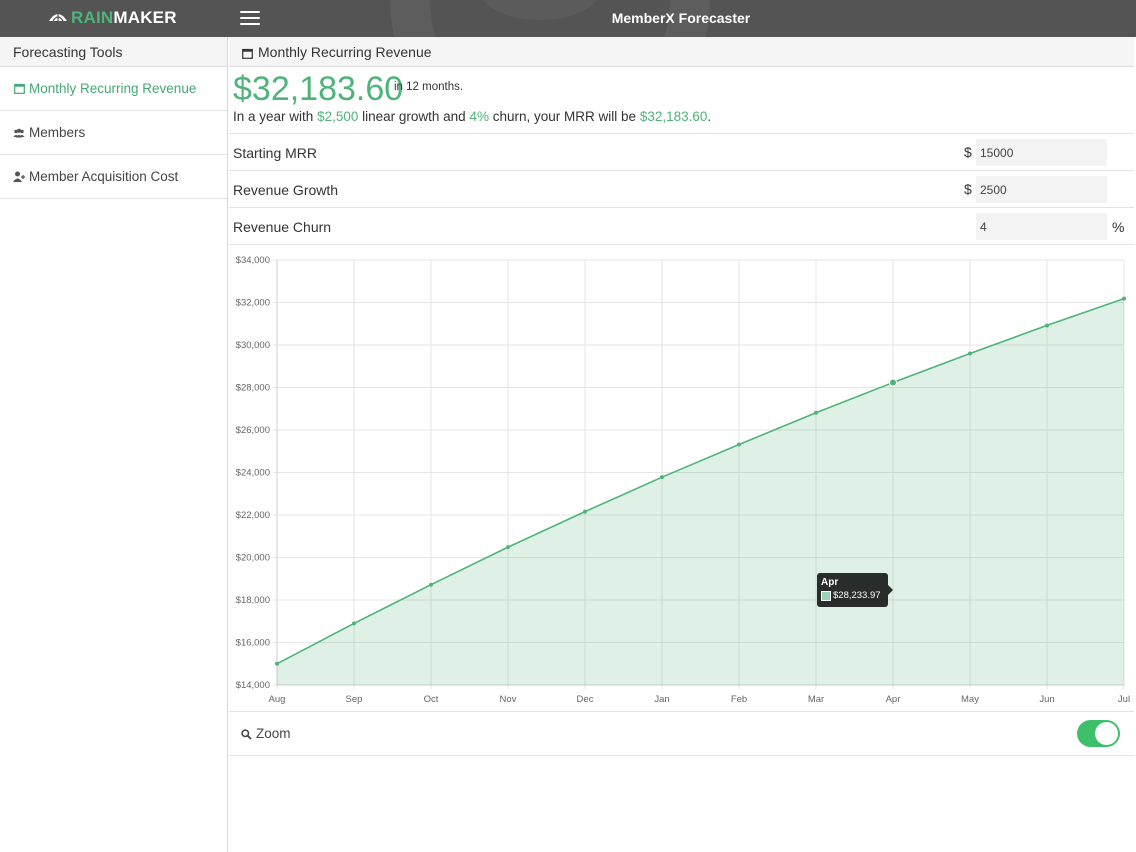 This screenshot has height=852, width=1136. Describe the element at coordinates (1118, 227) in the screenshot. I see `percent-suffix: %` at that location.